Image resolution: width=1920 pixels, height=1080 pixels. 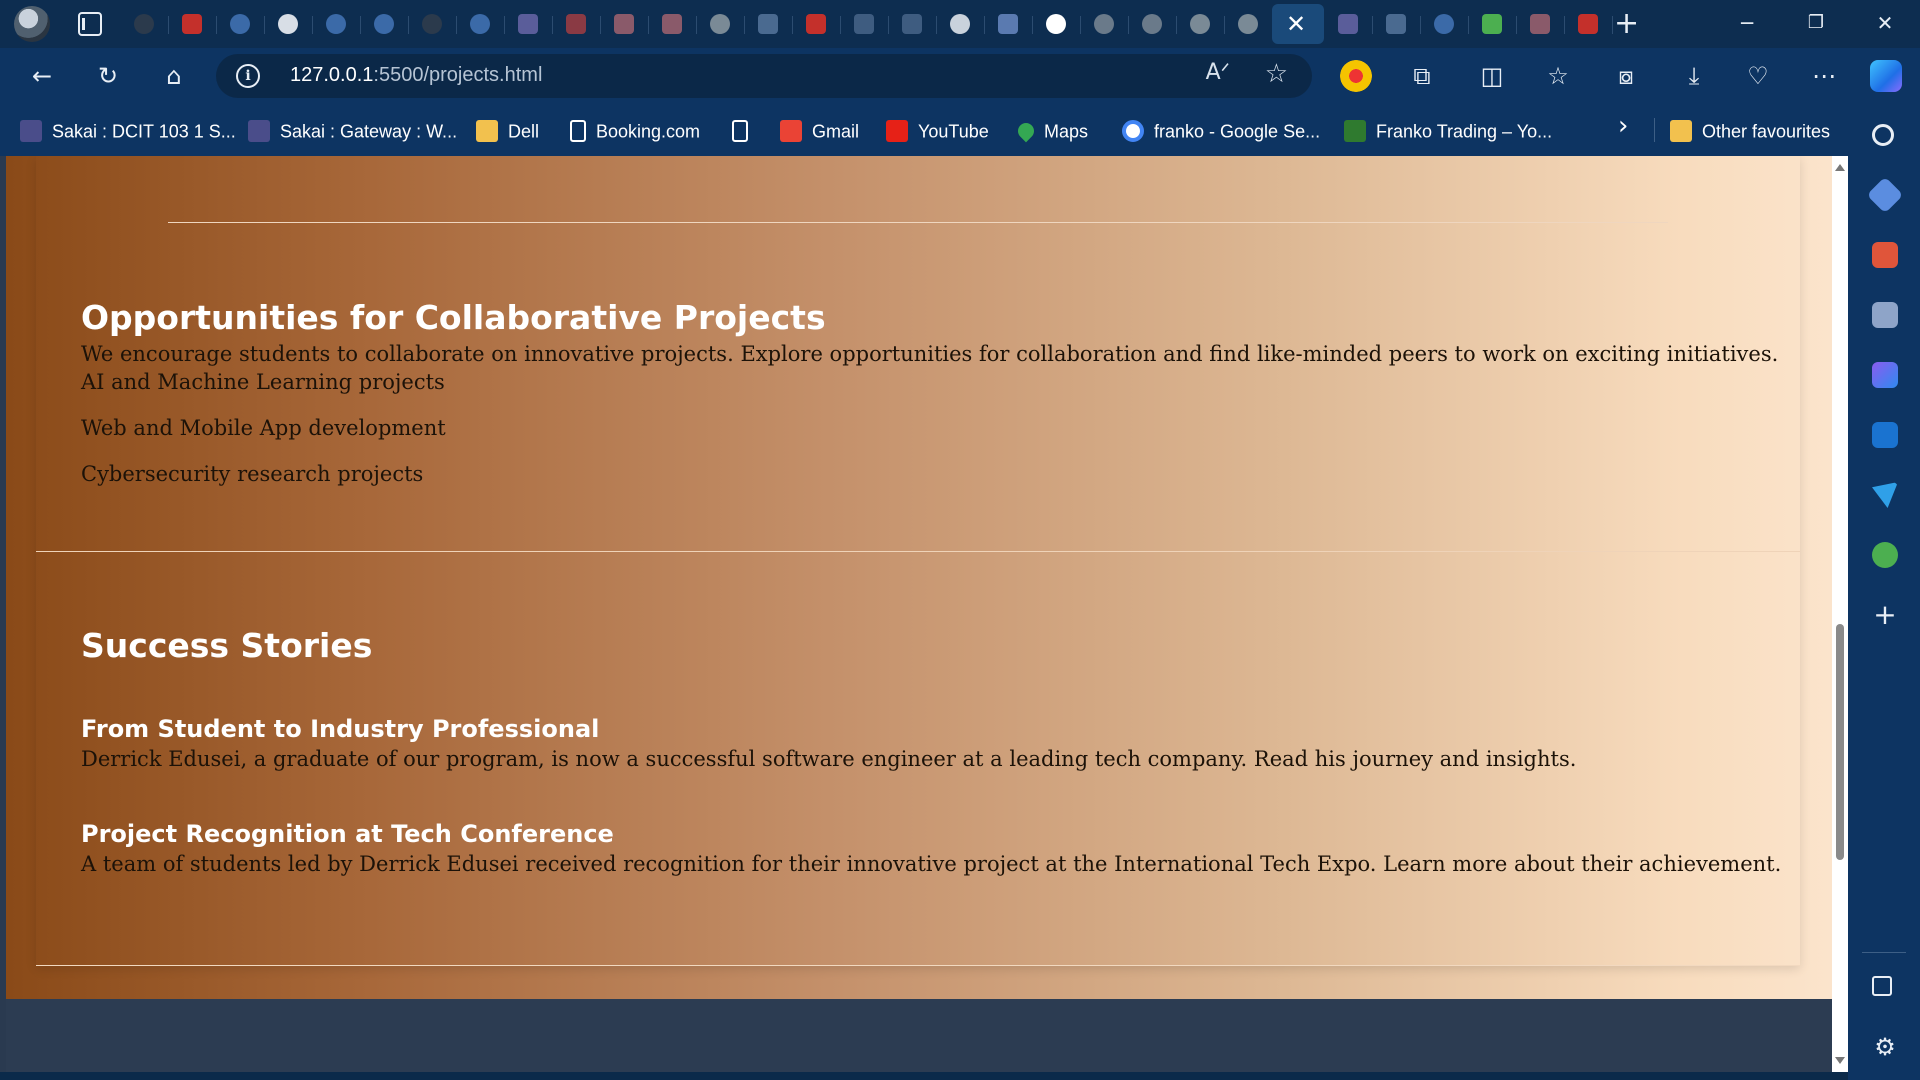 I want to click on favorite-star-icon: ☆, so click(x=1276, y=74).